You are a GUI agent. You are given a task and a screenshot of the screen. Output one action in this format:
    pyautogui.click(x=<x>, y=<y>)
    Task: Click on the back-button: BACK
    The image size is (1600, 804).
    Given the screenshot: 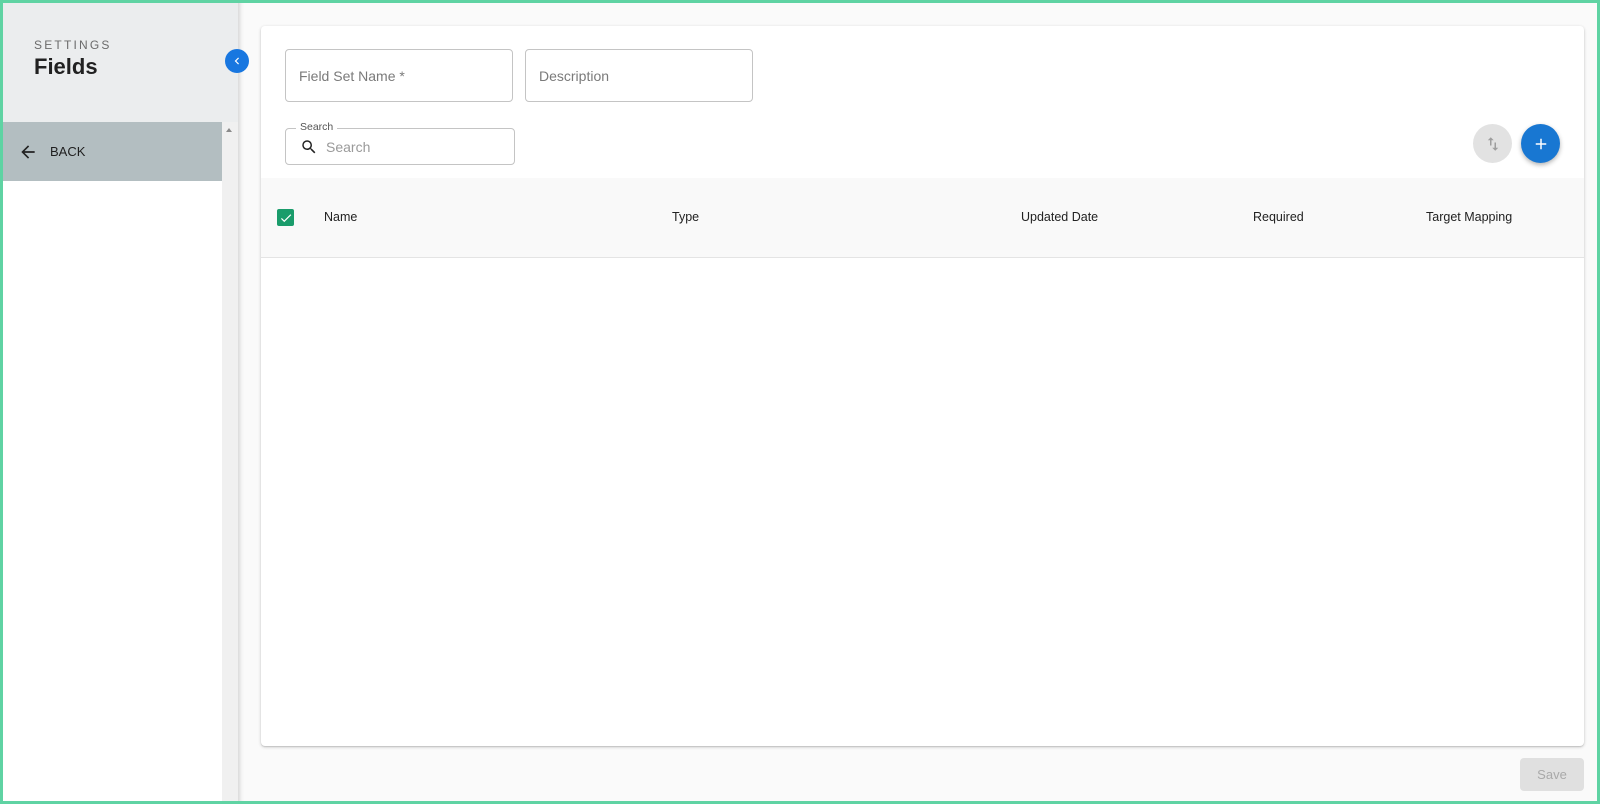 What is the action you would take?
    pyautogui.click(x=111, y=151)
    